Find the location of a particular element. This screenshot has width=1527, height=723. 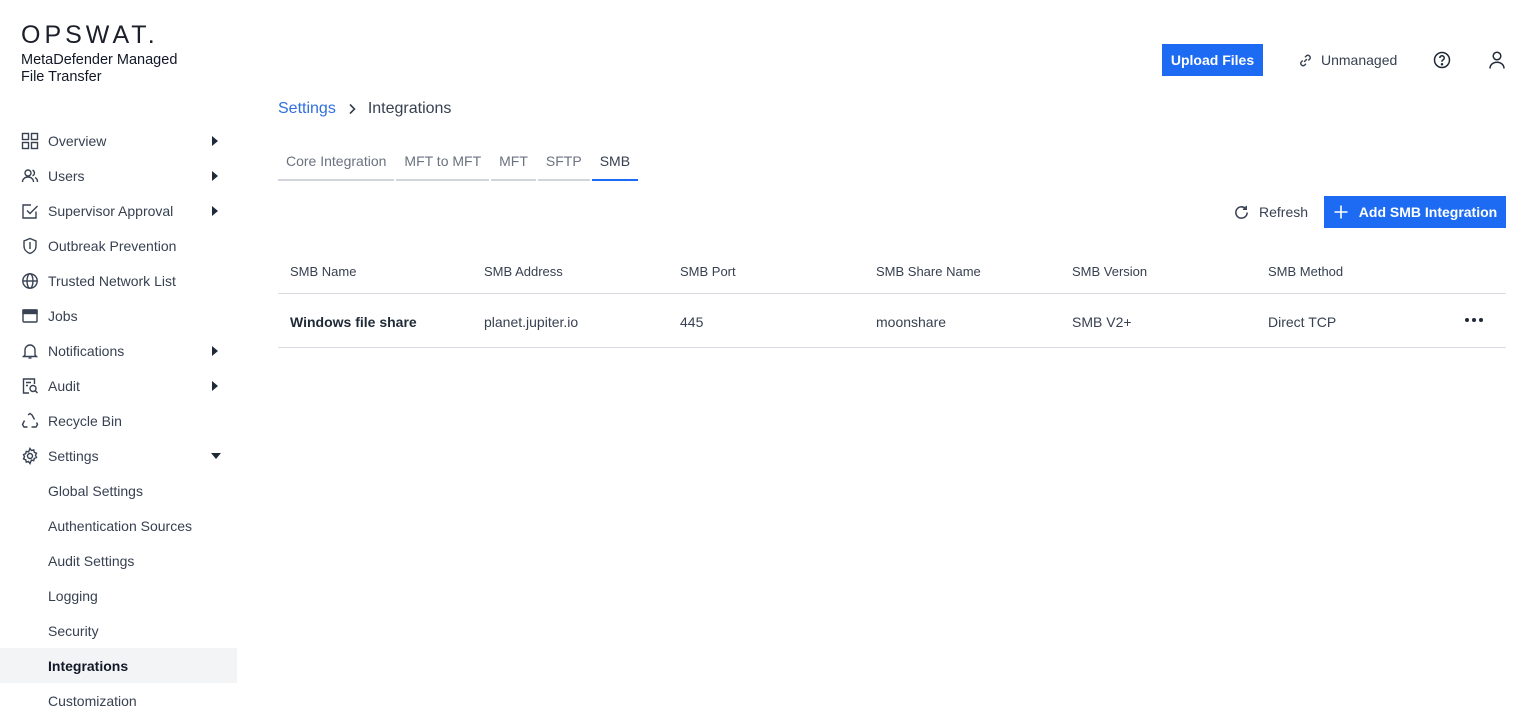

sidebar-item-label: Users is located at coordinates (66, 176).